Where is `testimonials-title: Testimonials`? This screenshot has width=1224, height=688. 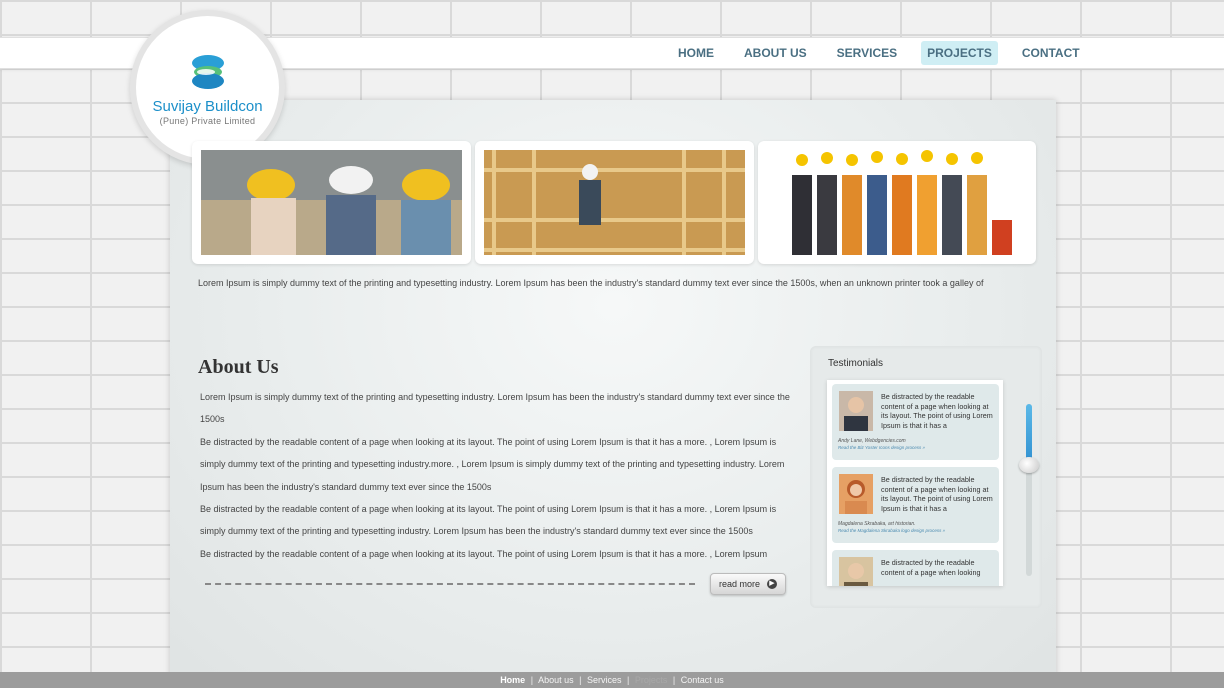
testimonials-title: Testimonials is located at coordinates (856, 363).